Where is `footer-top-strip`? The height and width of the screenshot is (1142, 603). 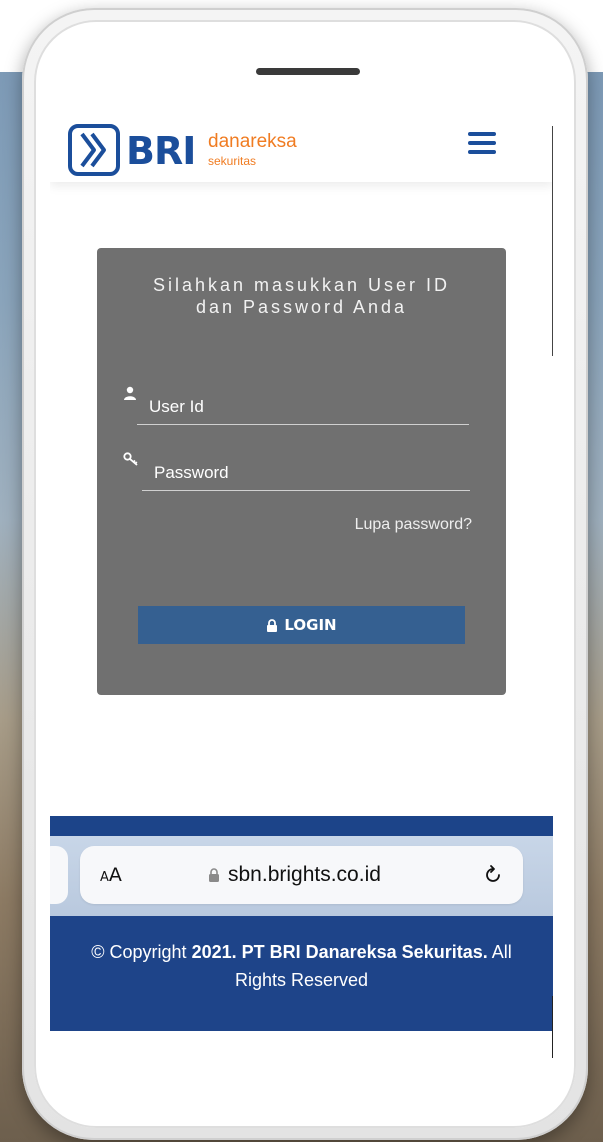 footer-top-strip is located at coordinates (301, 826).